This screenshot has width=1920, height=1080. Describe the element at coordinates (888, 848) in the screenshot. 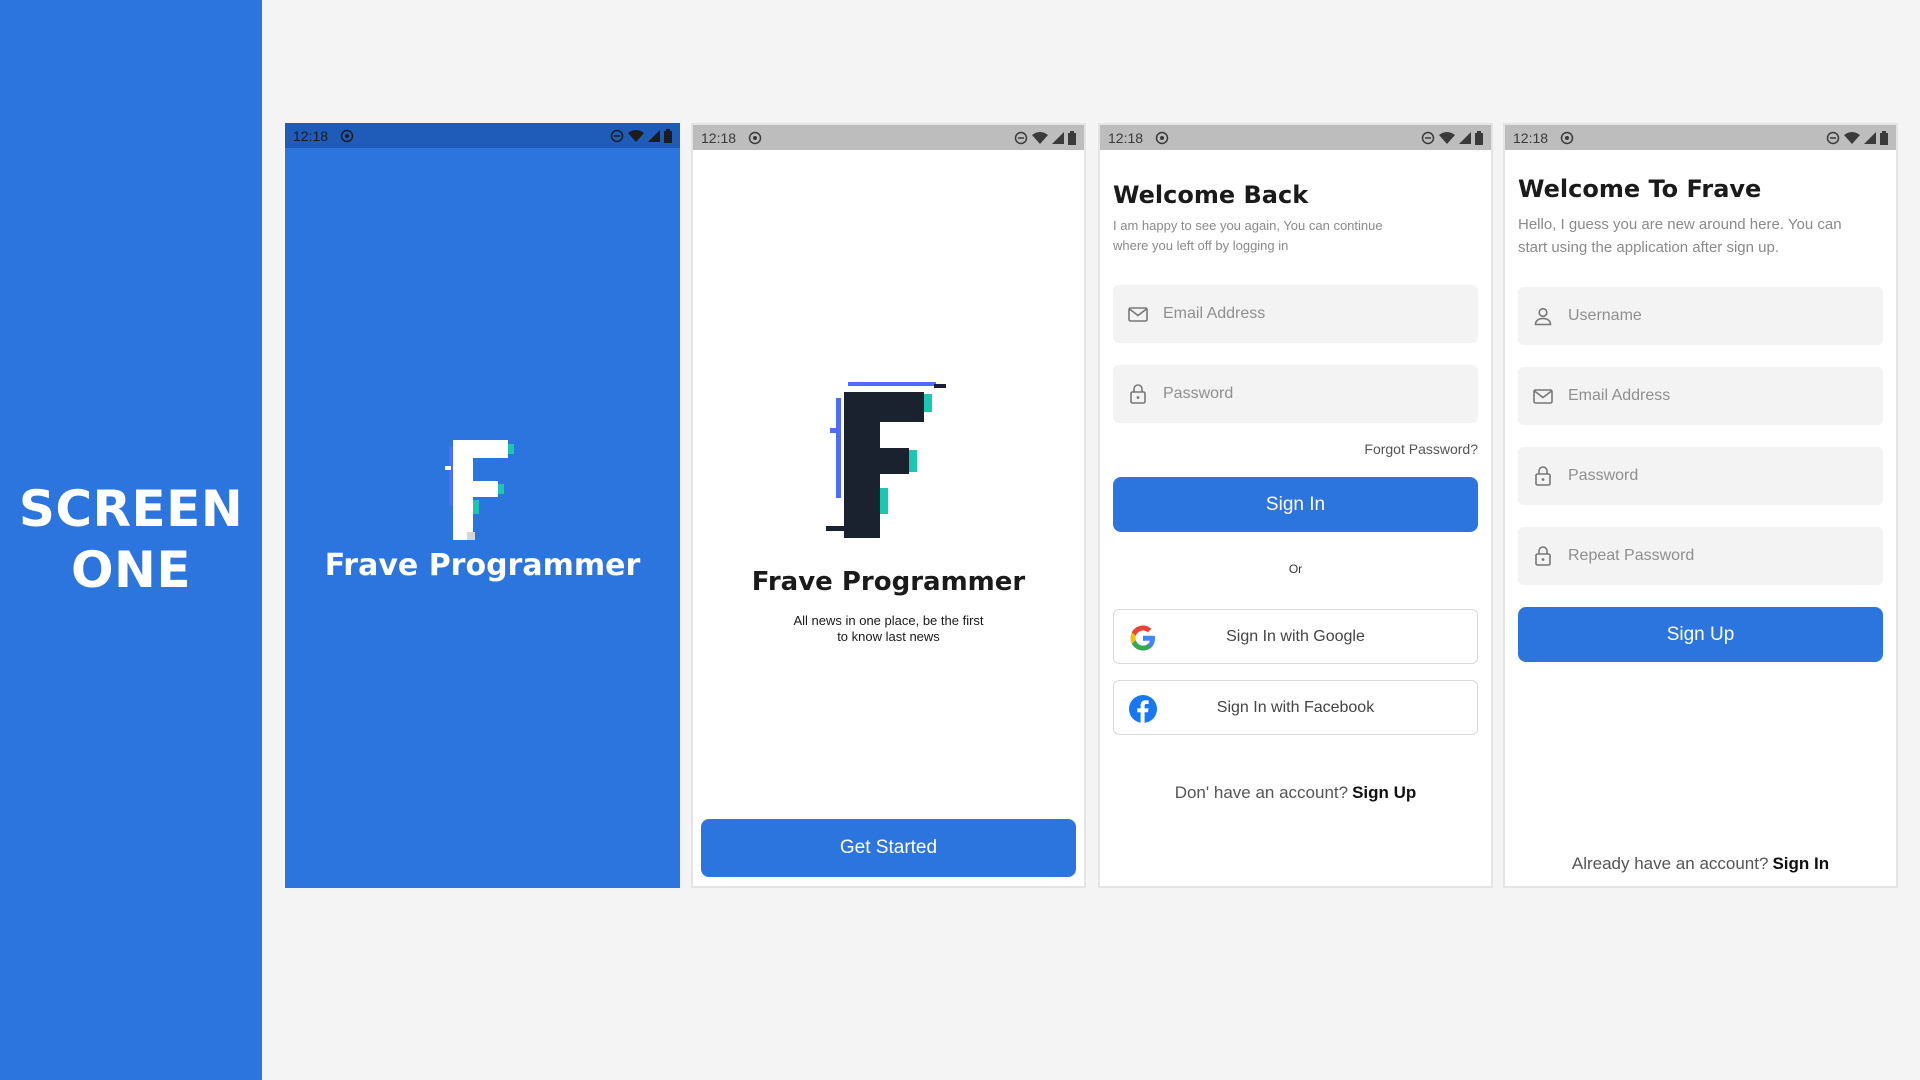

I see `get-started-button: Get Started` at that location.